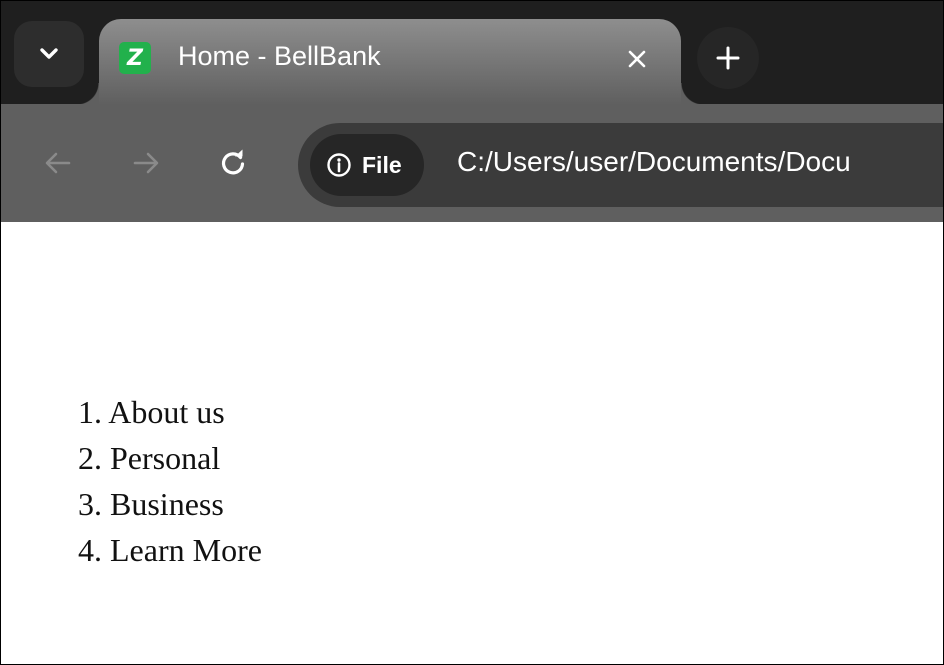  What do you see at coordinates (654, 162) in the screenshot?
I see `url-text: C:/Users/user/Documents/Docu` at bounding box center [654, 162].